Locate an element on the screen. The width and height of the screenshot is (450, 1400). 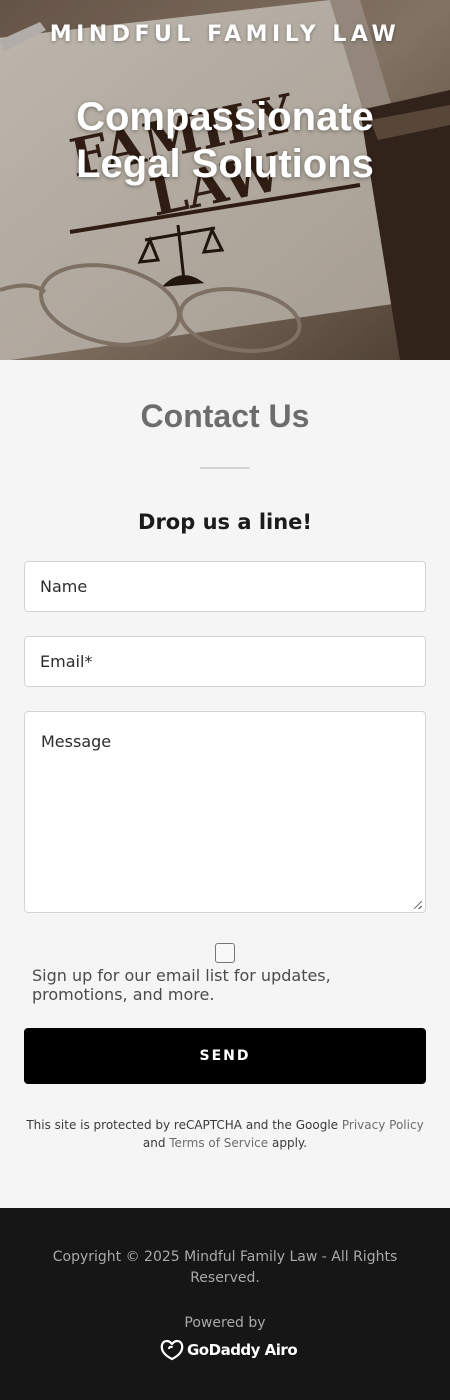
privacy-policy-link: Privacy Policy is located at coordinates (383, 1125).